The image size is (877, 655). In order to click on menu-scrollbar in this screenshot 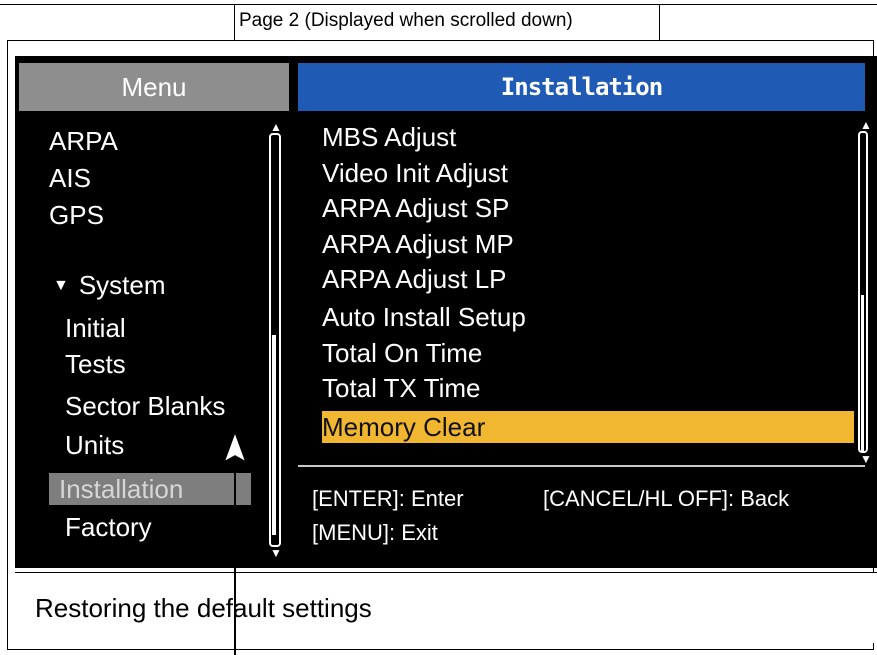, I will do `click(275, 340)`.